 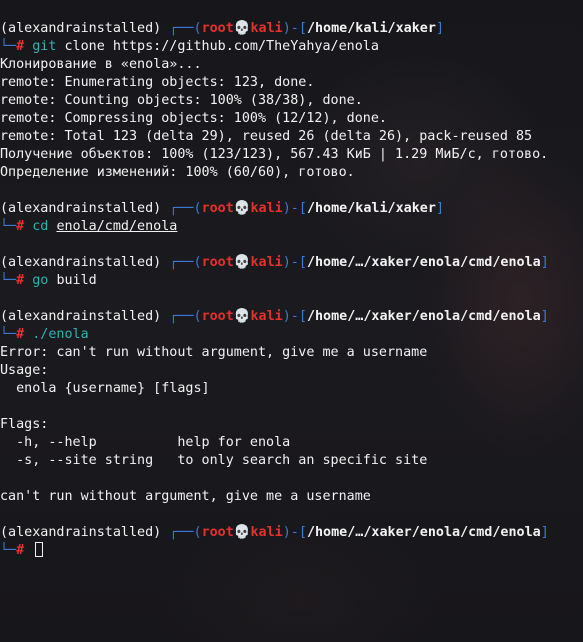 I want to click on command-name: git, so click(x=44, y=46).